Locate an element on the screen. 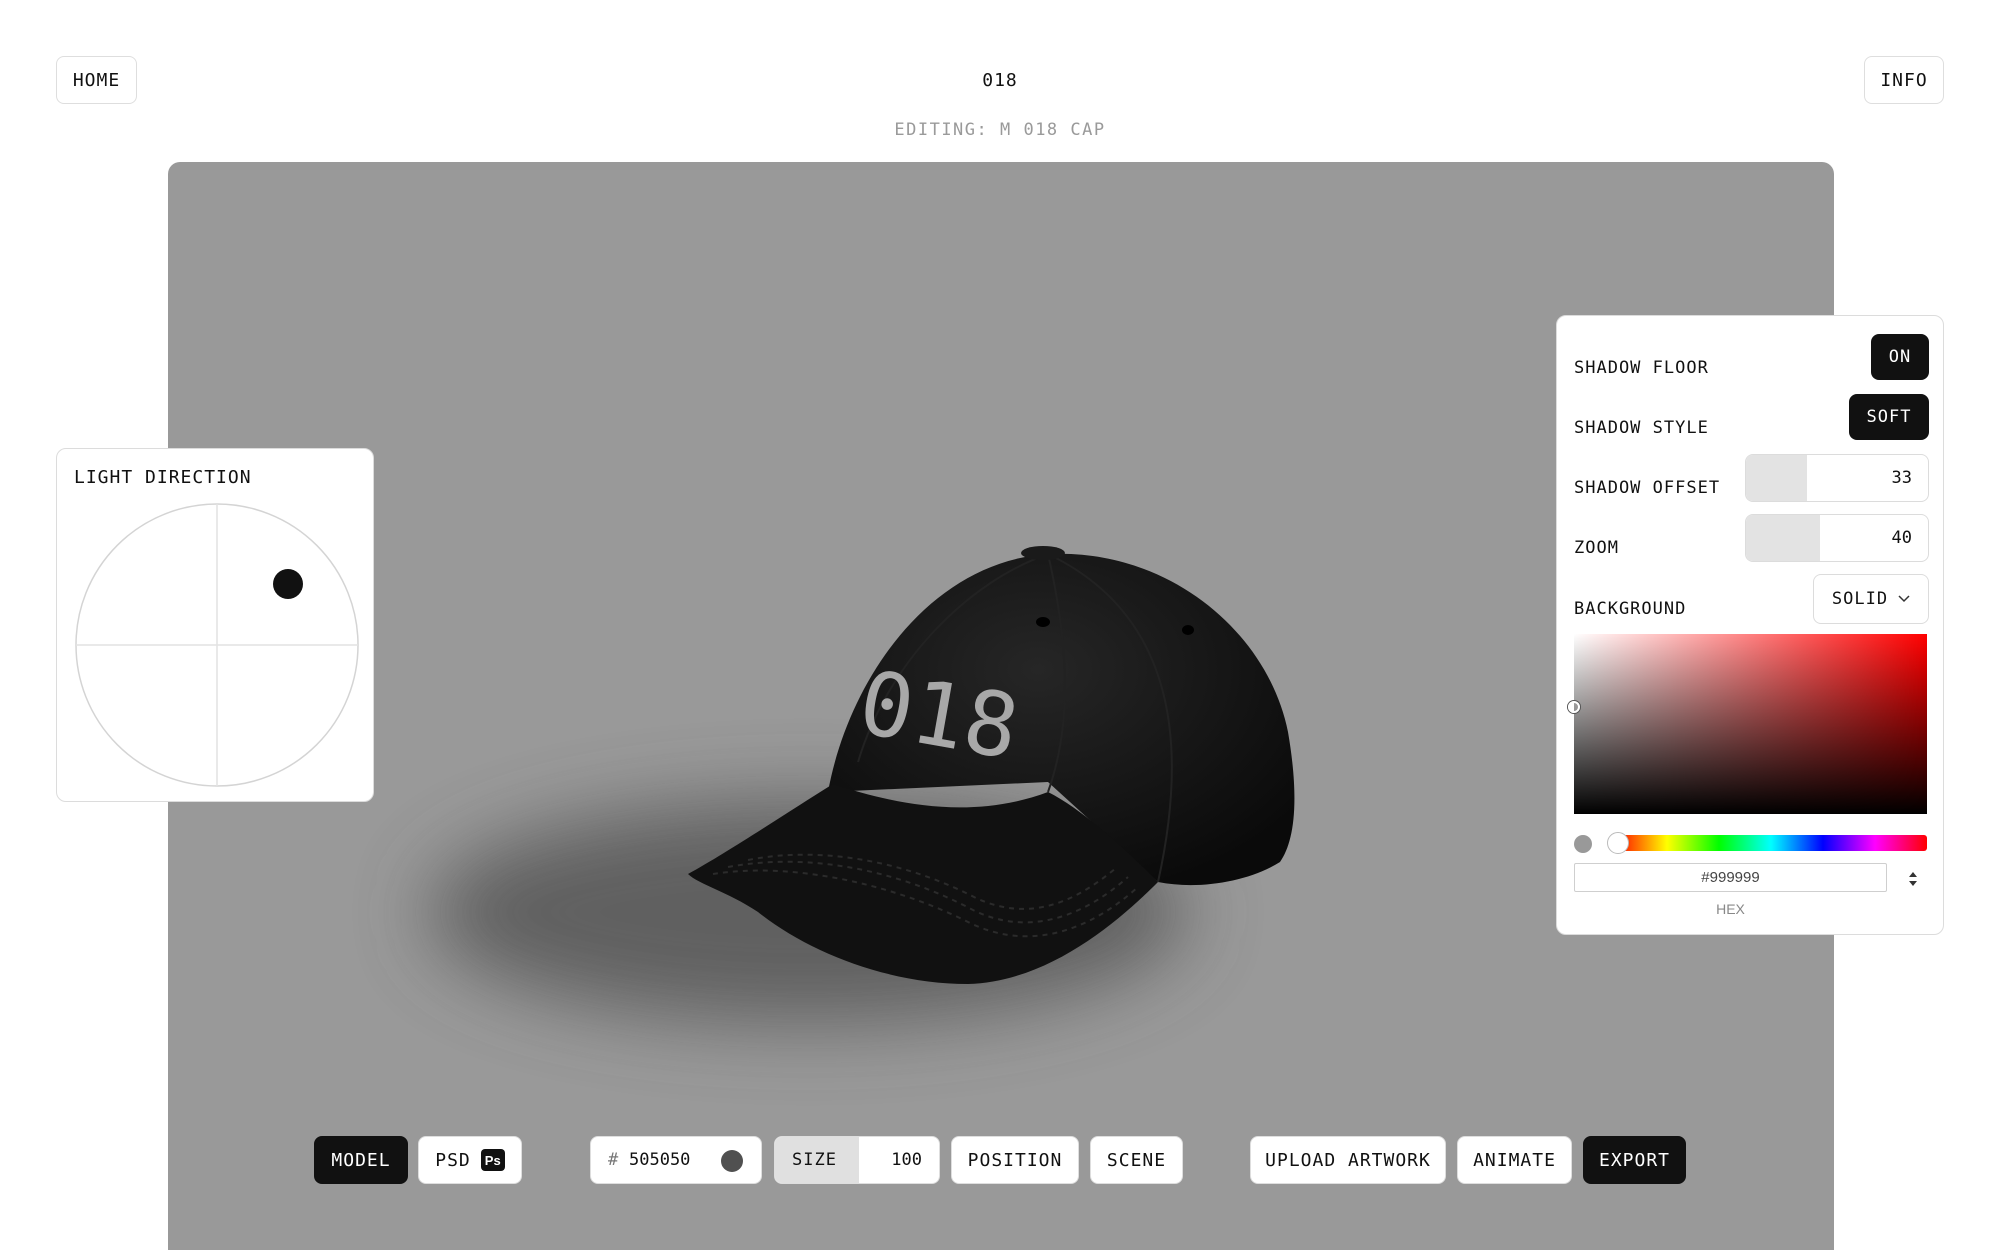  shadow-style-toggle: SOFT is located at coordinates (1889, 417).